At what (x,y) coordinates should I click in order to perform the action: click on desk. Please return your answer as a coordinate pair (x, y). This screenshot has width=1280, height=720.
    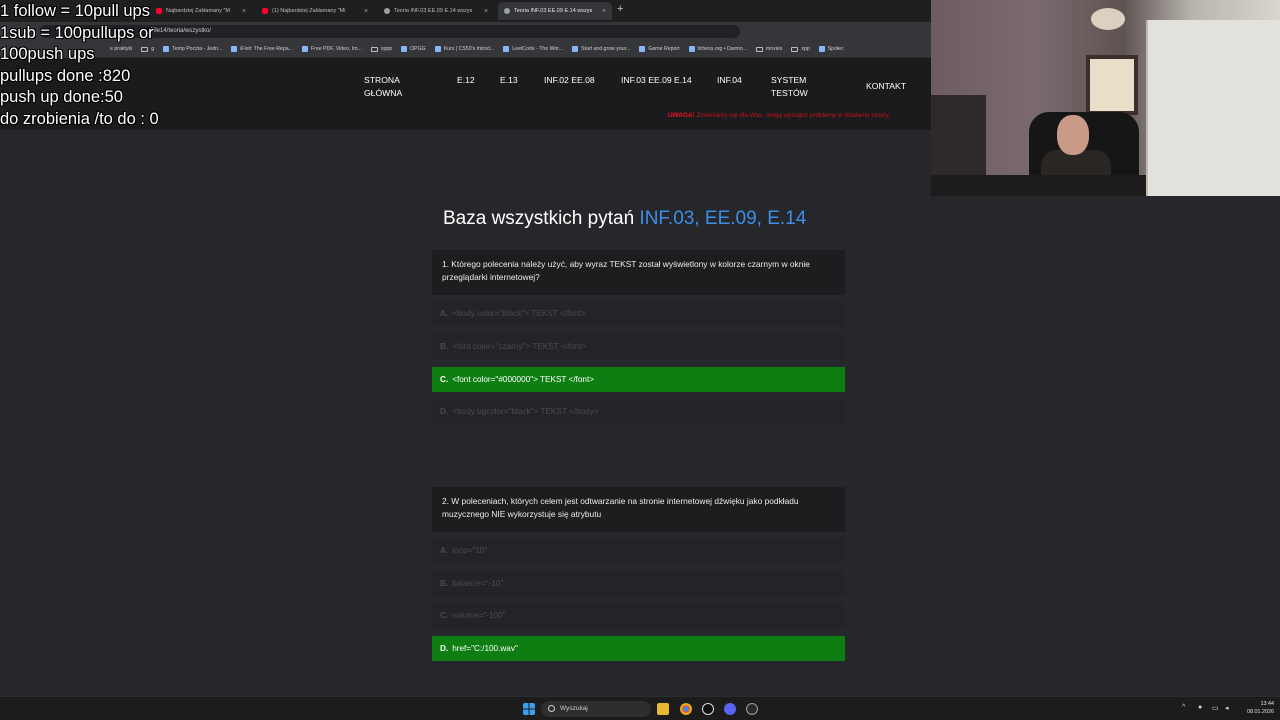
    Looking at the image, I should click on (1038, 185).